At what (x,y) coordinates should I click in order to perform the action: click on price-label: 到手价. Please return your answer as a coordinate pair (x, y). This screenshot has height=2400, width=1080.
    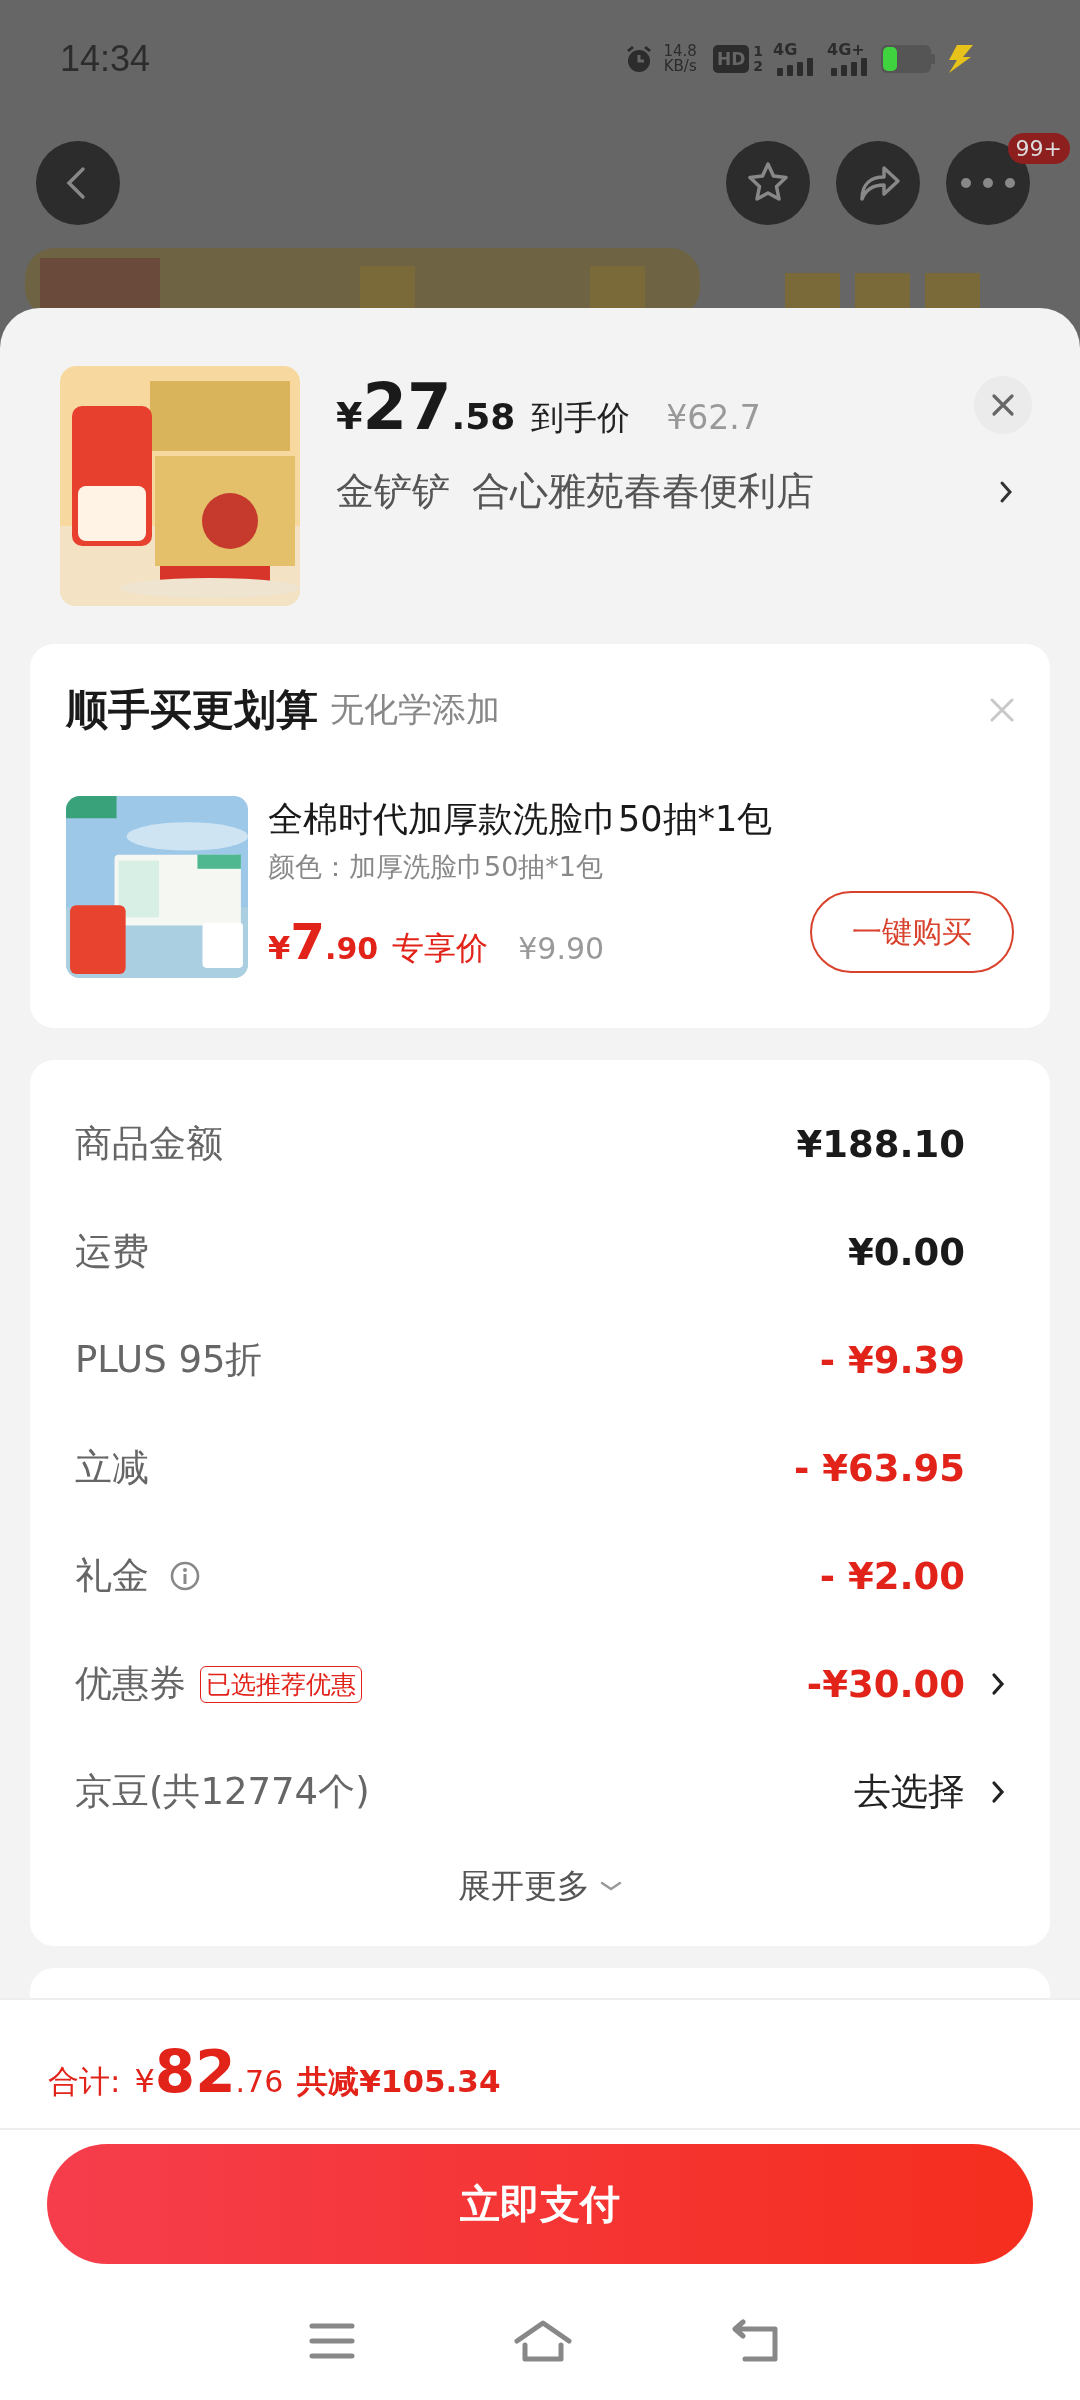
    Looking at the image, I should click on (581, 418).